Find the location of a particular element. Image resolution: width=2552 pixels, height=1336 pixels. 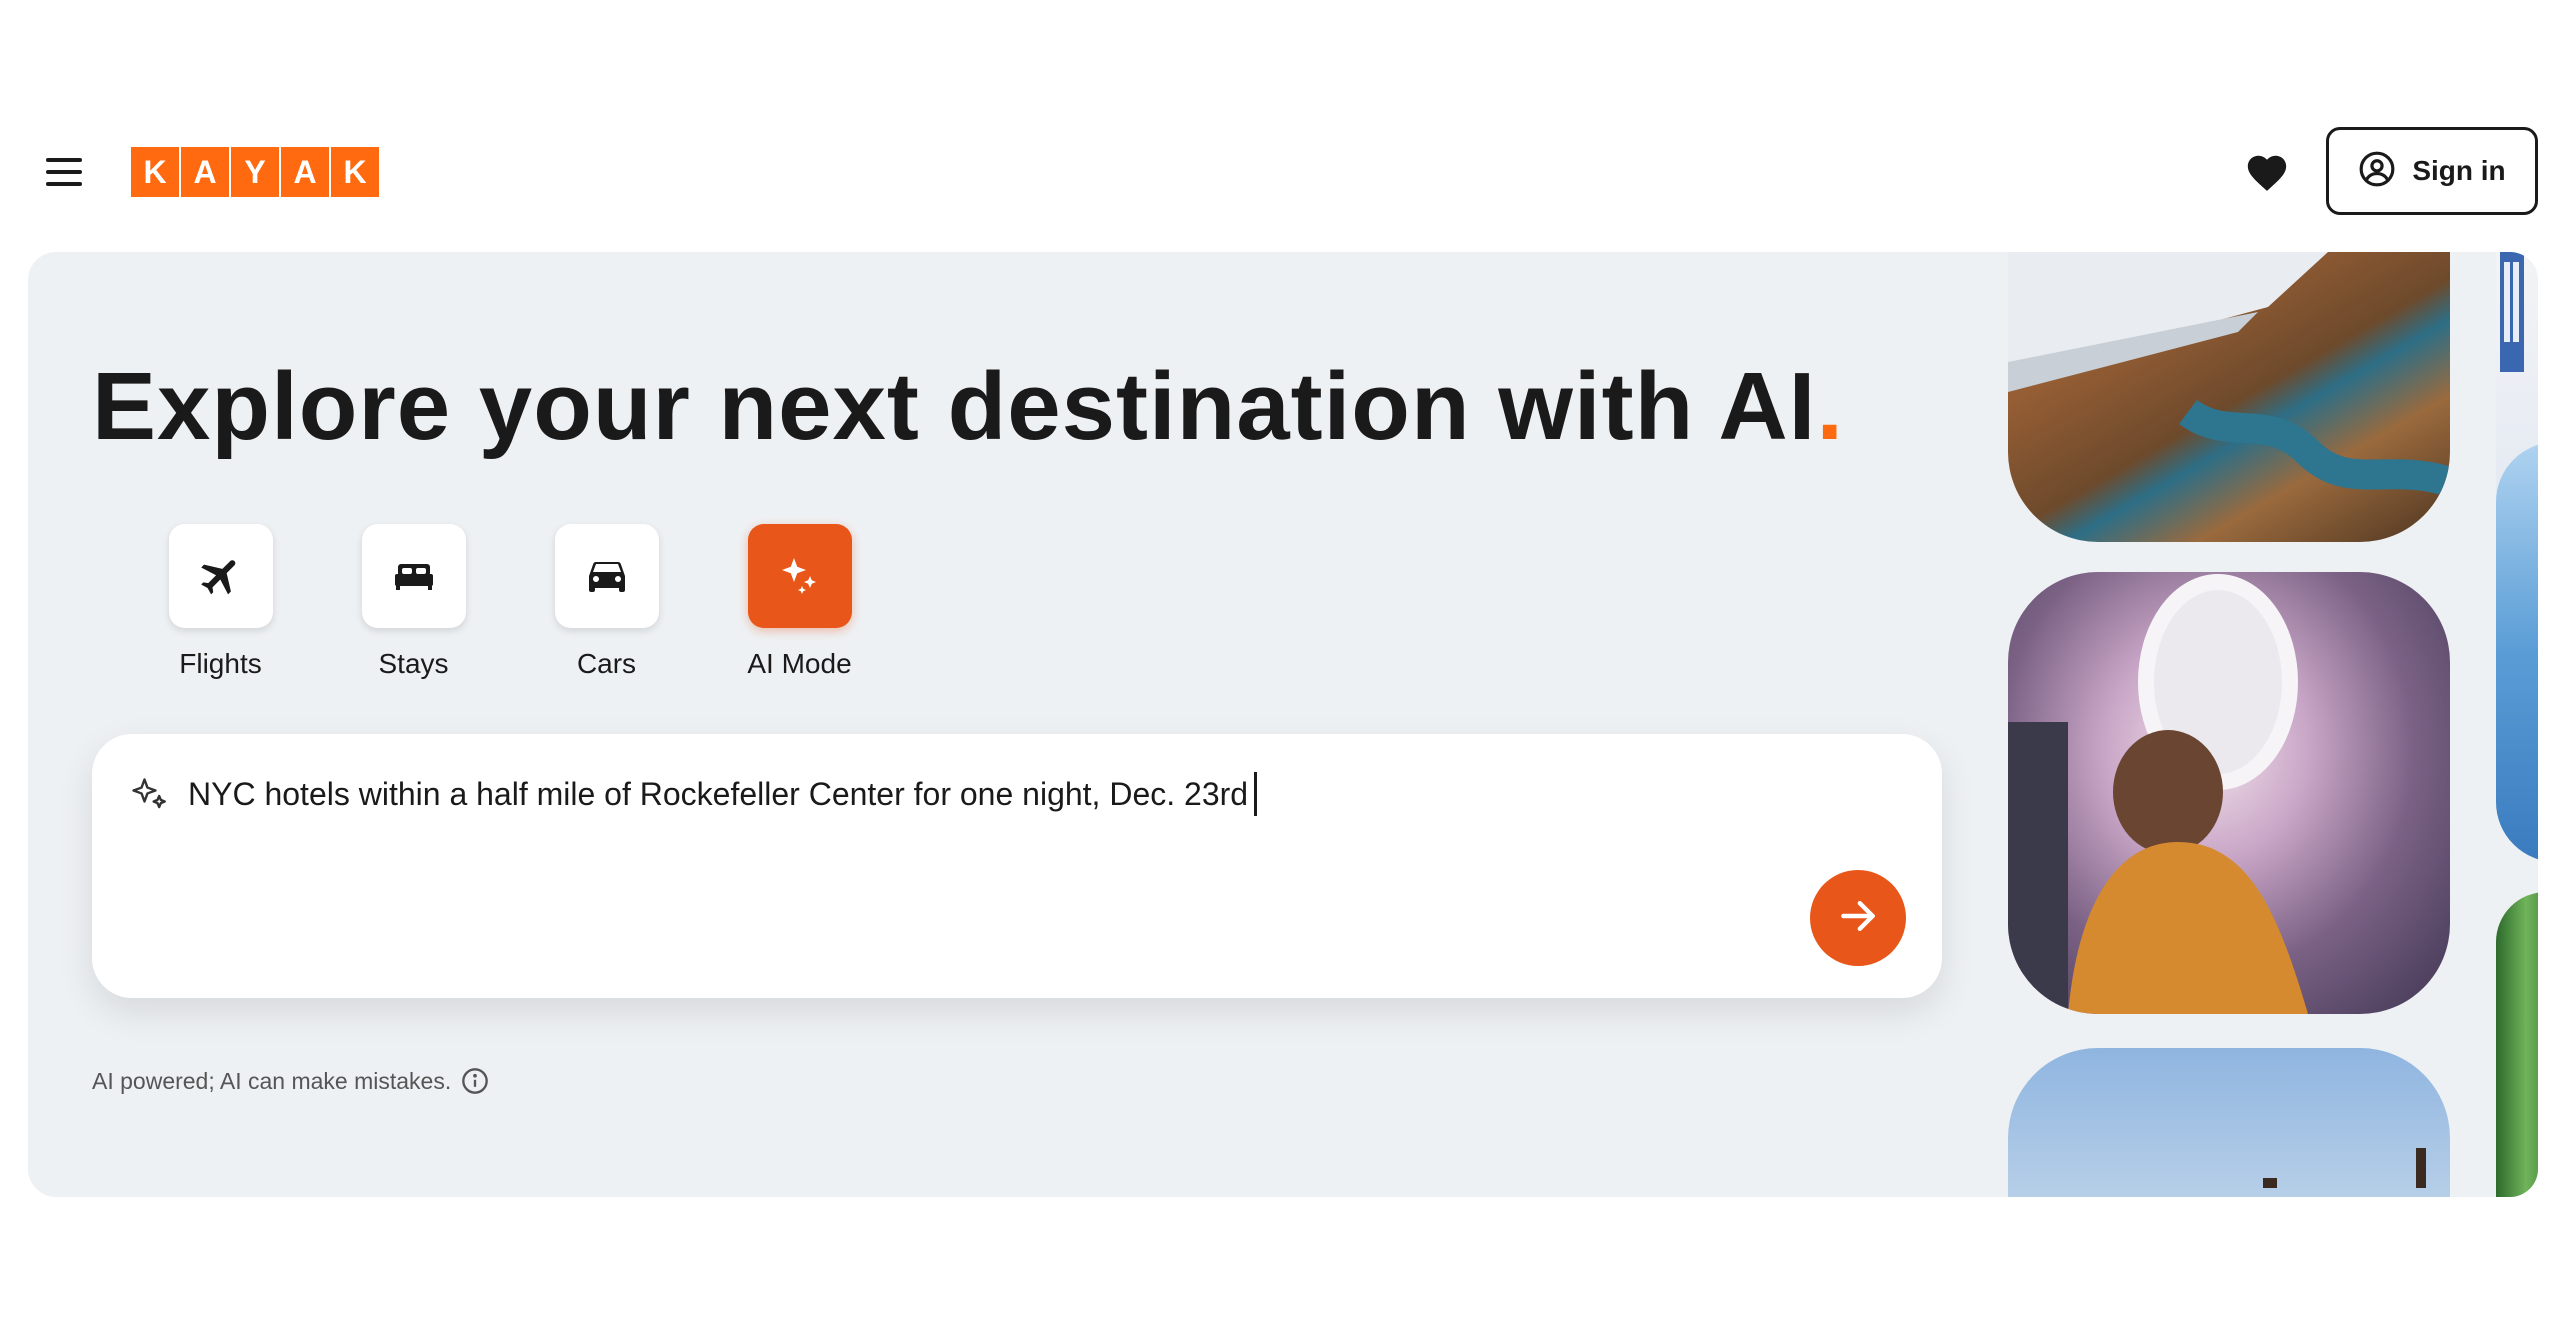

arrow-right-icon is located at coordinates (1858, 918).